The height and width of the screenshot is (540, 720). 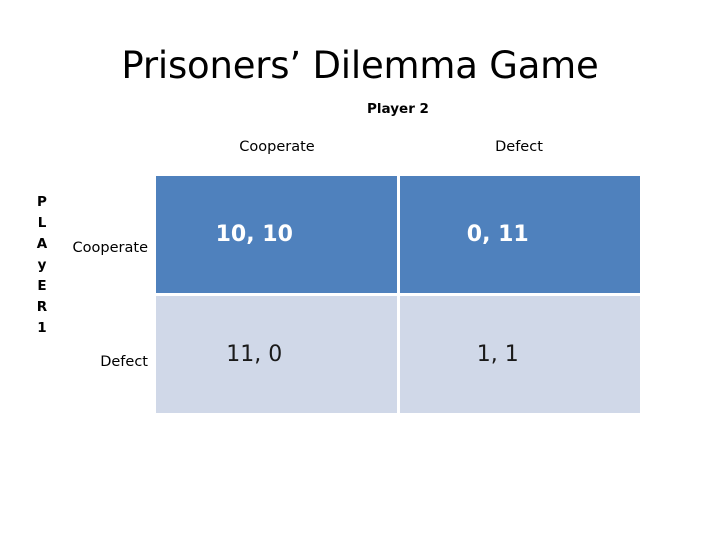 I want to click on payoff-cell-defect-cooperate: 11, 0, so click(x=276, y=354).